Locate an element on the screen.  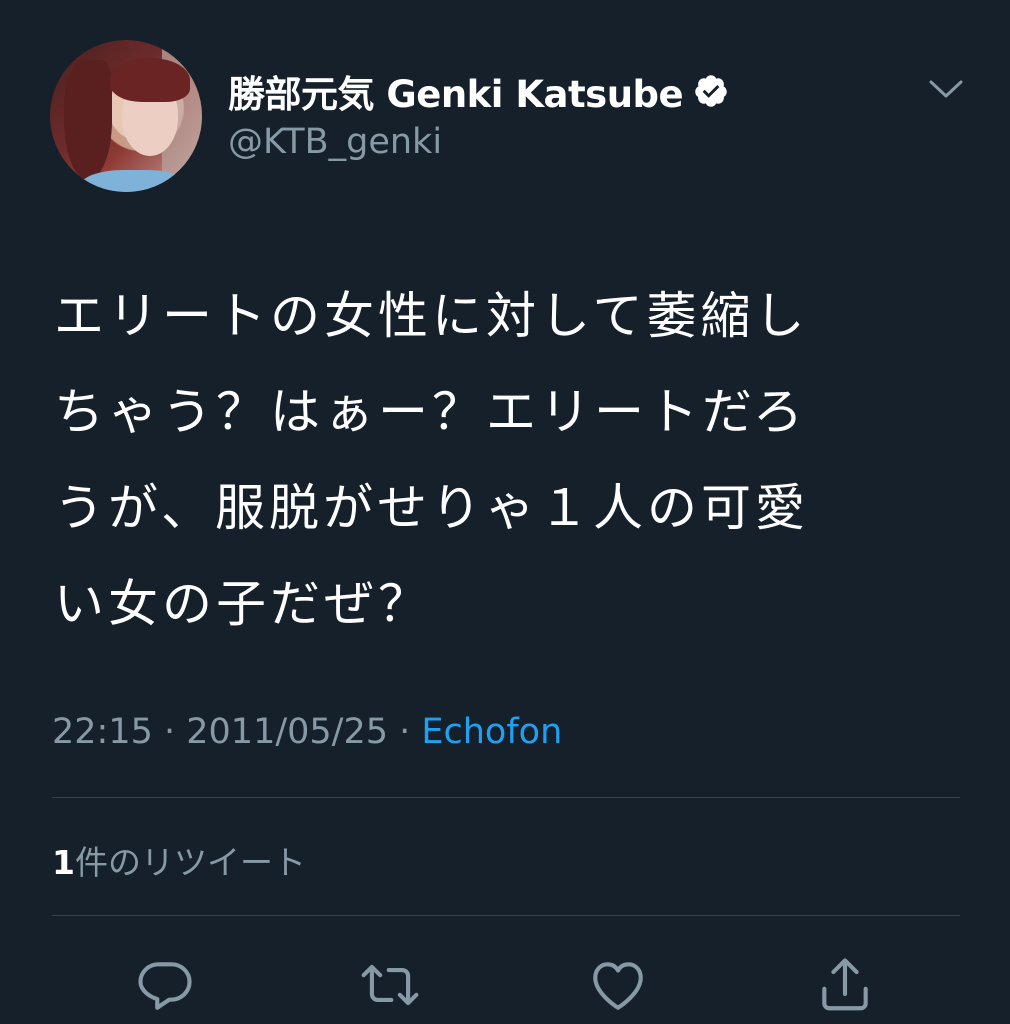
share-button is located at coordinates (845, 985).